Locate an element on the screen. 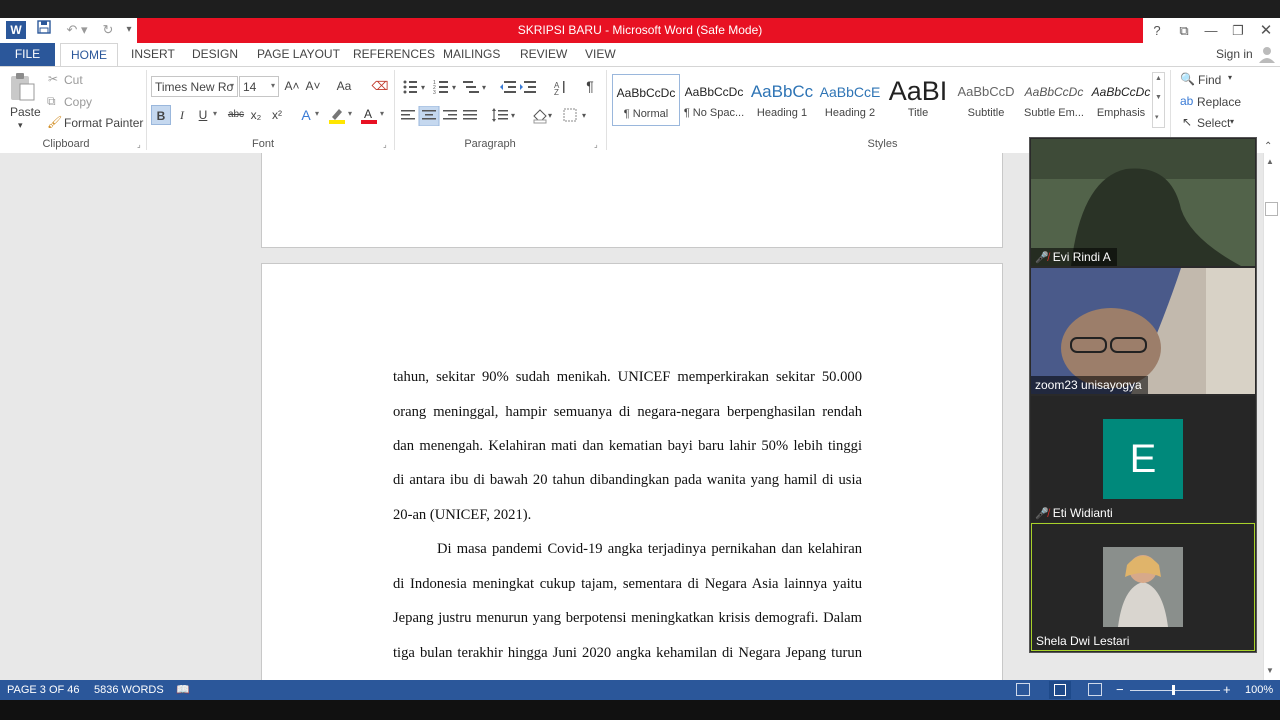  zoom-slider-thumb is located at coordinates (1173, 690).